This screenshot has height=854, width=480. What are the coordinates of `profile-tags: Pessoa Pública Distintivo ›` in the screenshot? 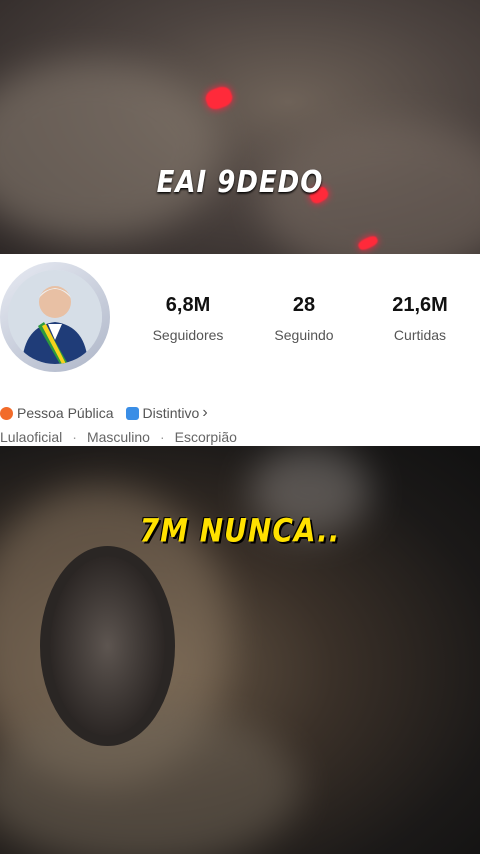 It's located at (104, 413).